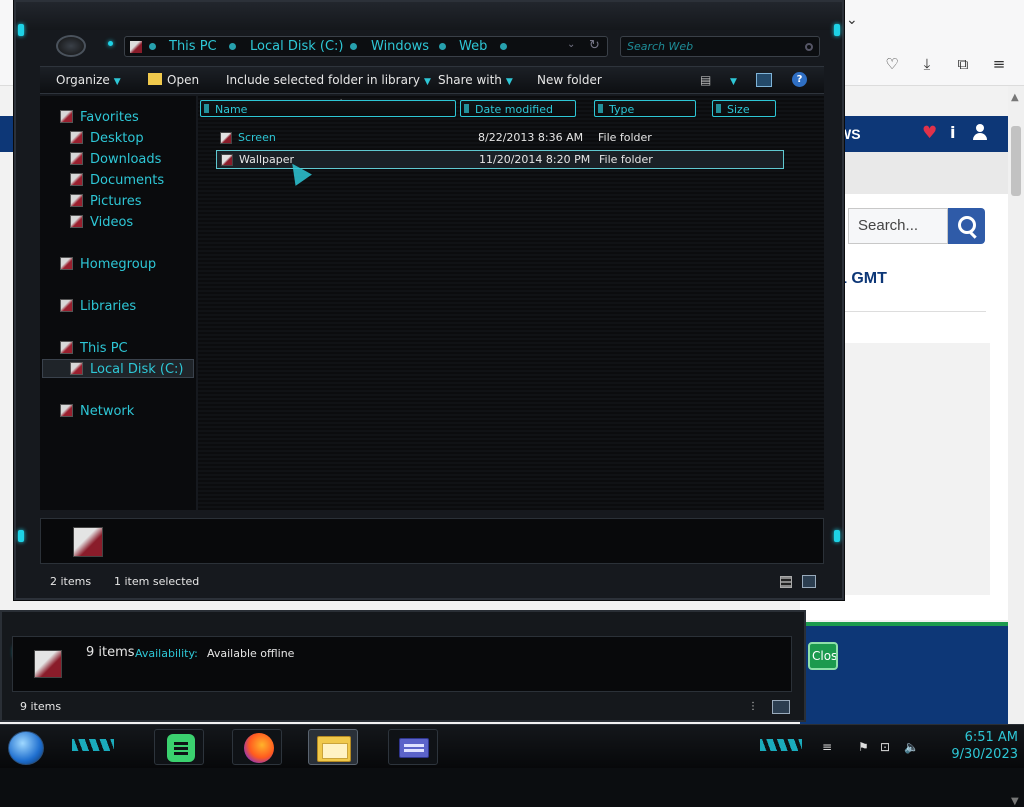  I want to click on file-explorer-icon, so click(334, 749).